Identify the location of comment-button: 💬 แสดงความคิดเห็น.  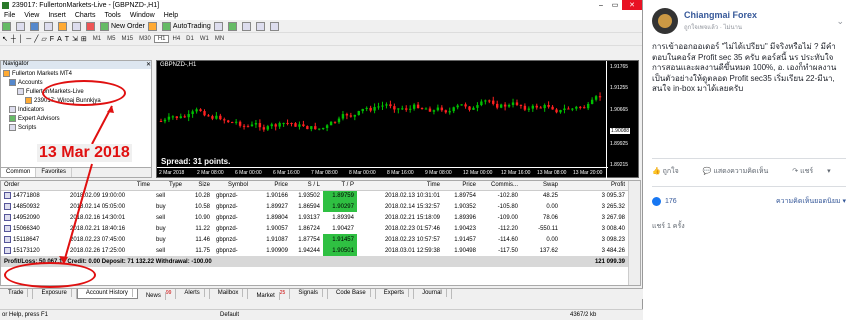
(742, 171).